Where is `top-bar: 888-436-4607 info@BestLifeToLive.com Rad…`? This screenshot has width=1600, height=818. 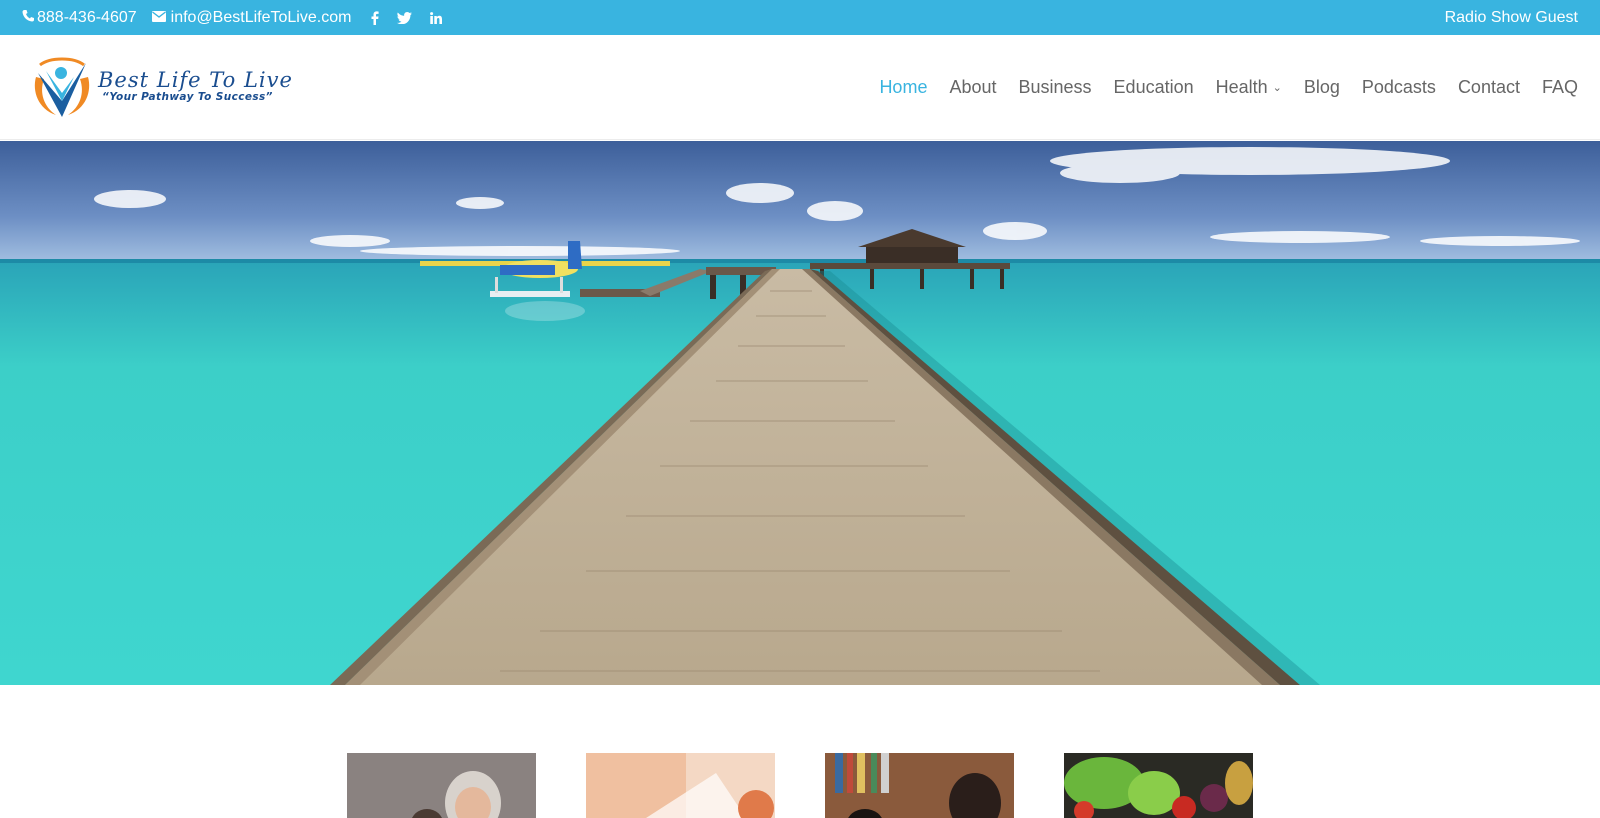 top-bar: 888-436-4607 info@BestLifeToLive.com Rad… is located at coordinates (800, 17).